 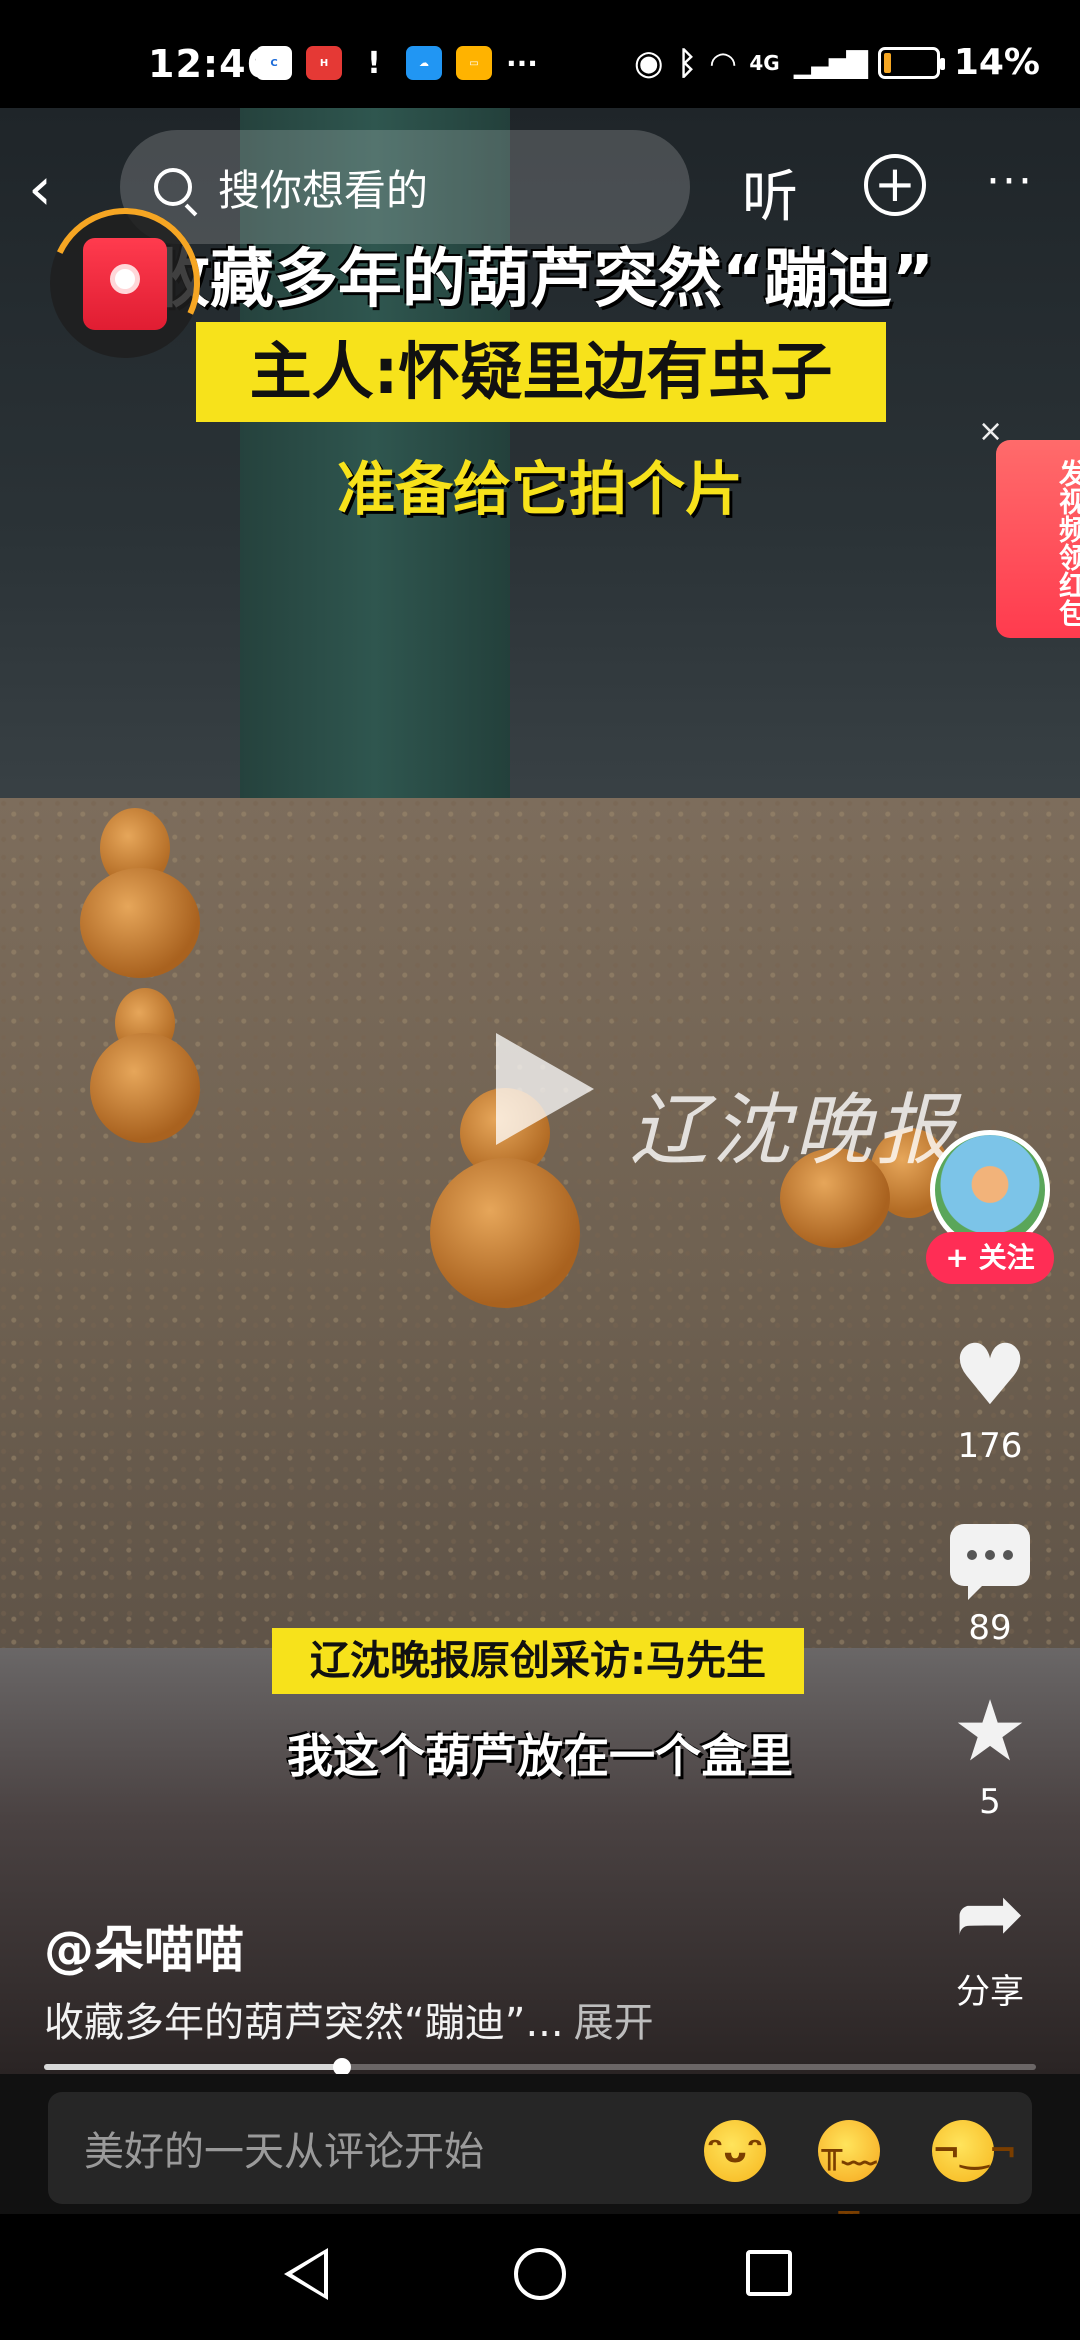 I want to click on smirk-emoji: ¬‿¬, so click(x=974, y=2151).